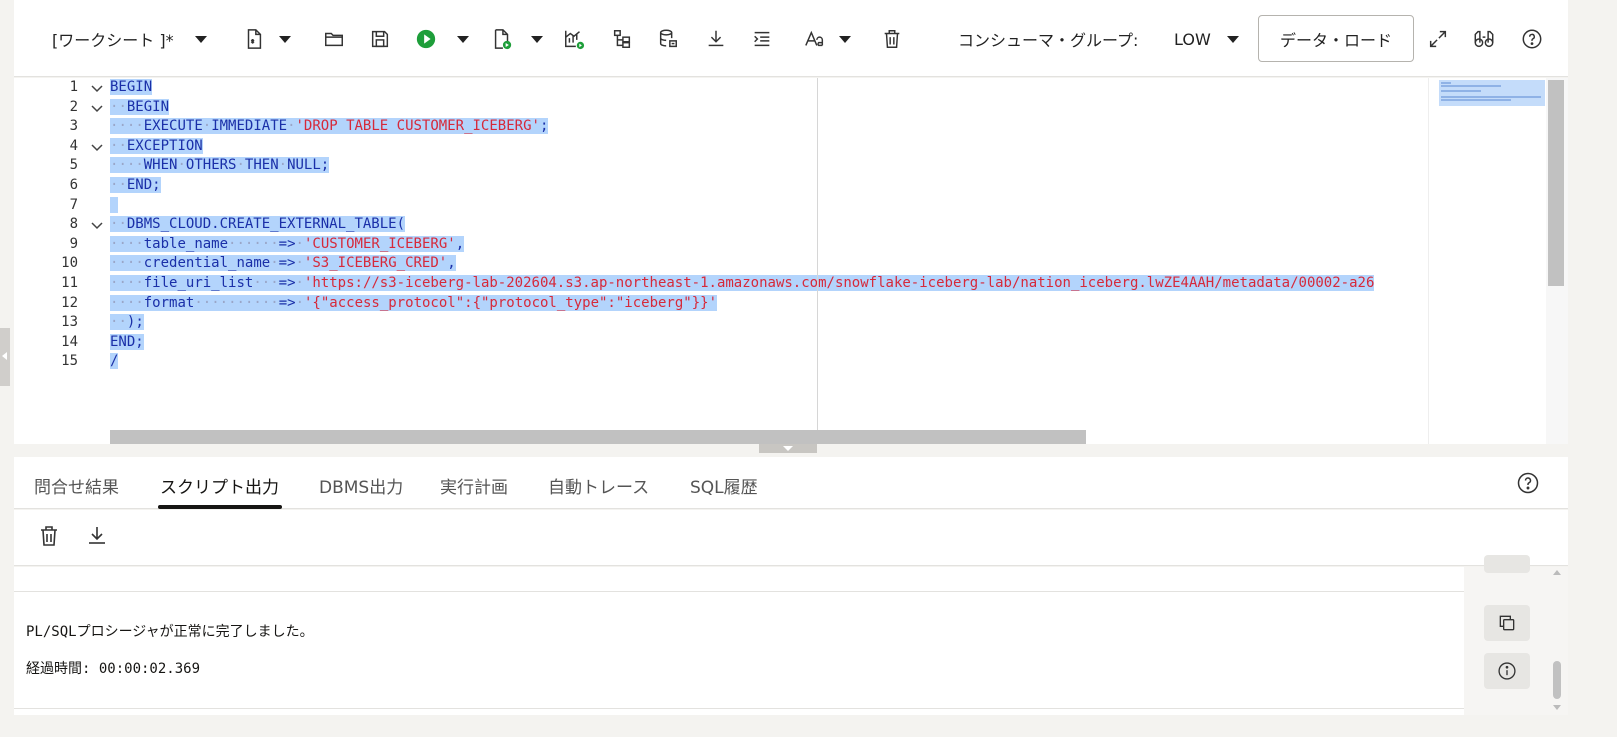  I want to click on code-line: END;, so click(127, 343).